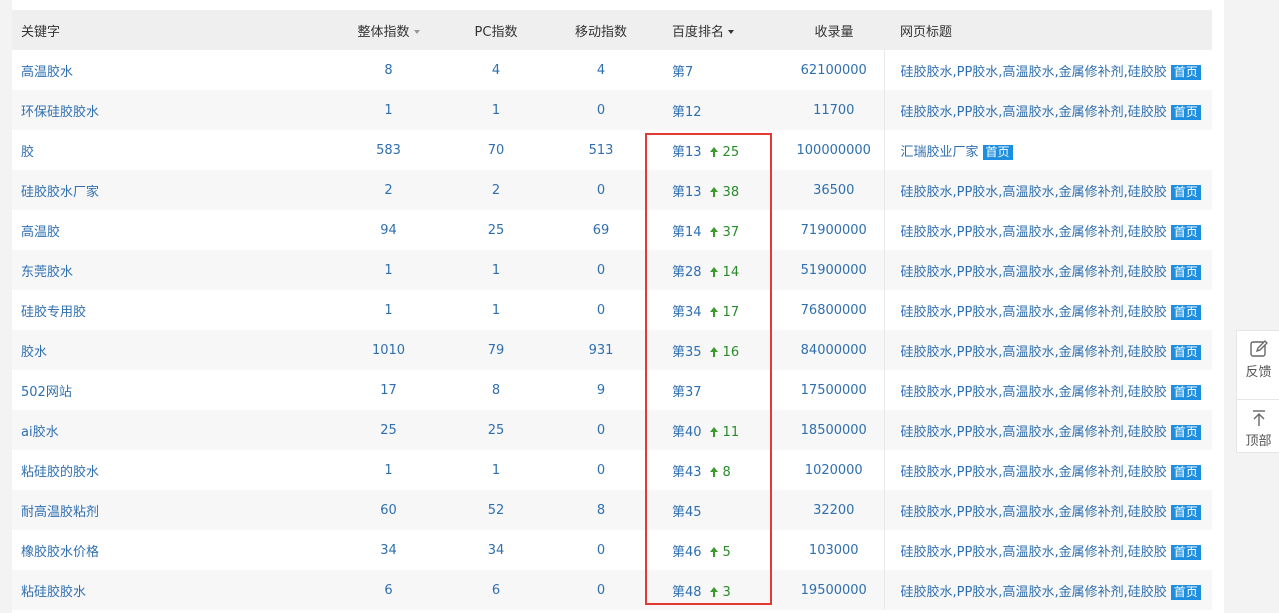 This screenshot has width=1279, height=613. Describe the element at coordinates (388, 430) in the screenshot. I see `overall-index-cell: 25` at that location.